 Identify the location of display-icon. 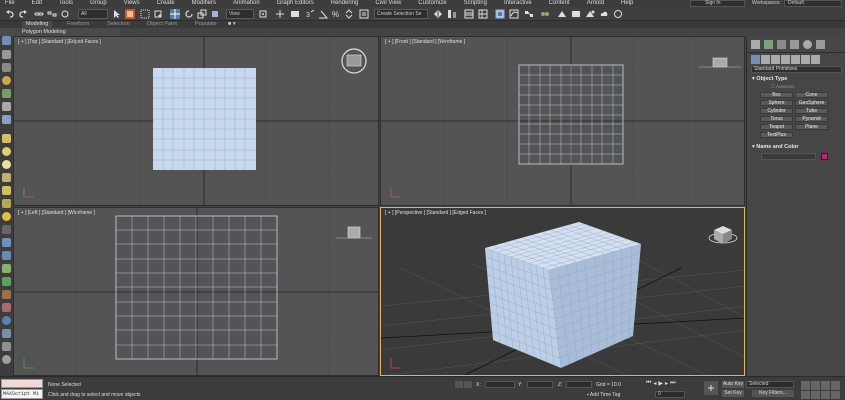
(6, 106).